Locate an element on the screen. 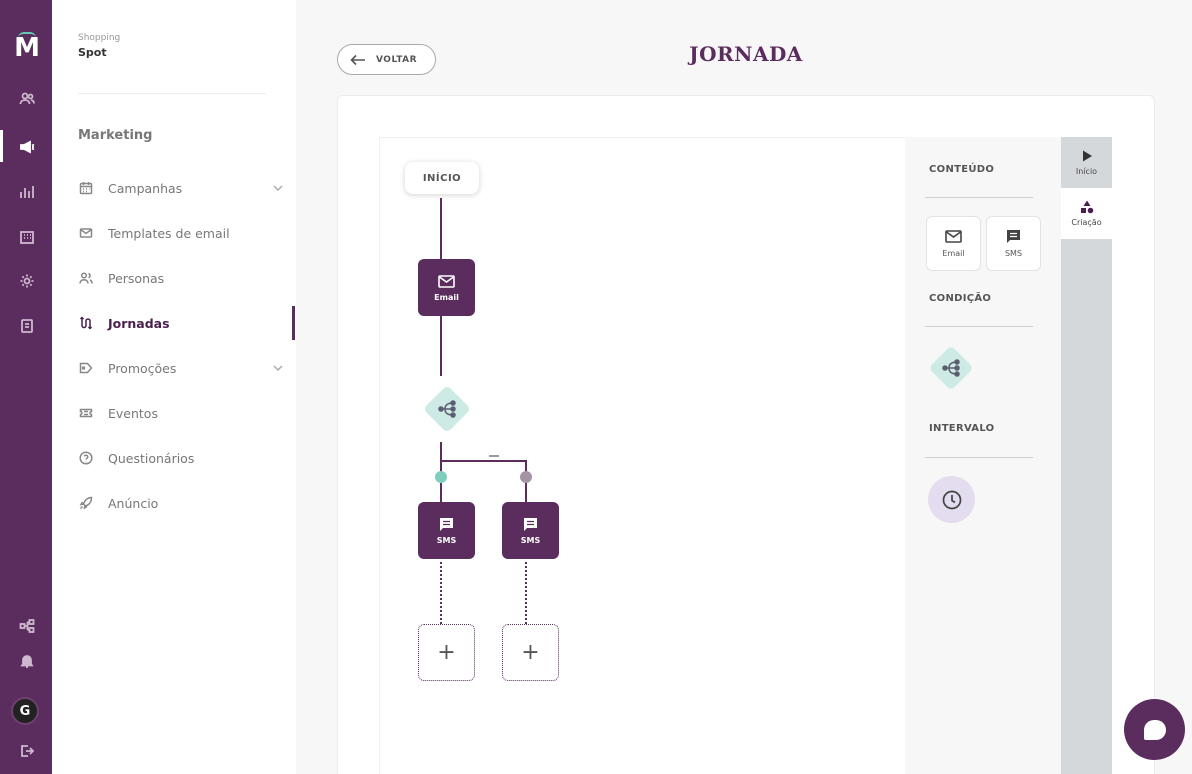  sidebar-item-label: Templates de email is located at coordinates (169, 233).